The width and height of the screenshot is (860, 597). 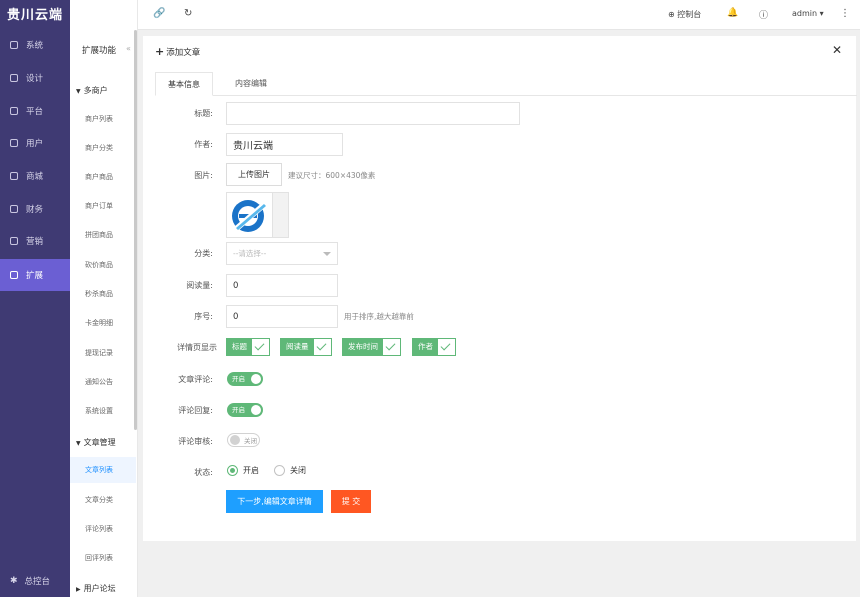 I want to click on submenu-link: 商户列表, so click(x=103, y=119).